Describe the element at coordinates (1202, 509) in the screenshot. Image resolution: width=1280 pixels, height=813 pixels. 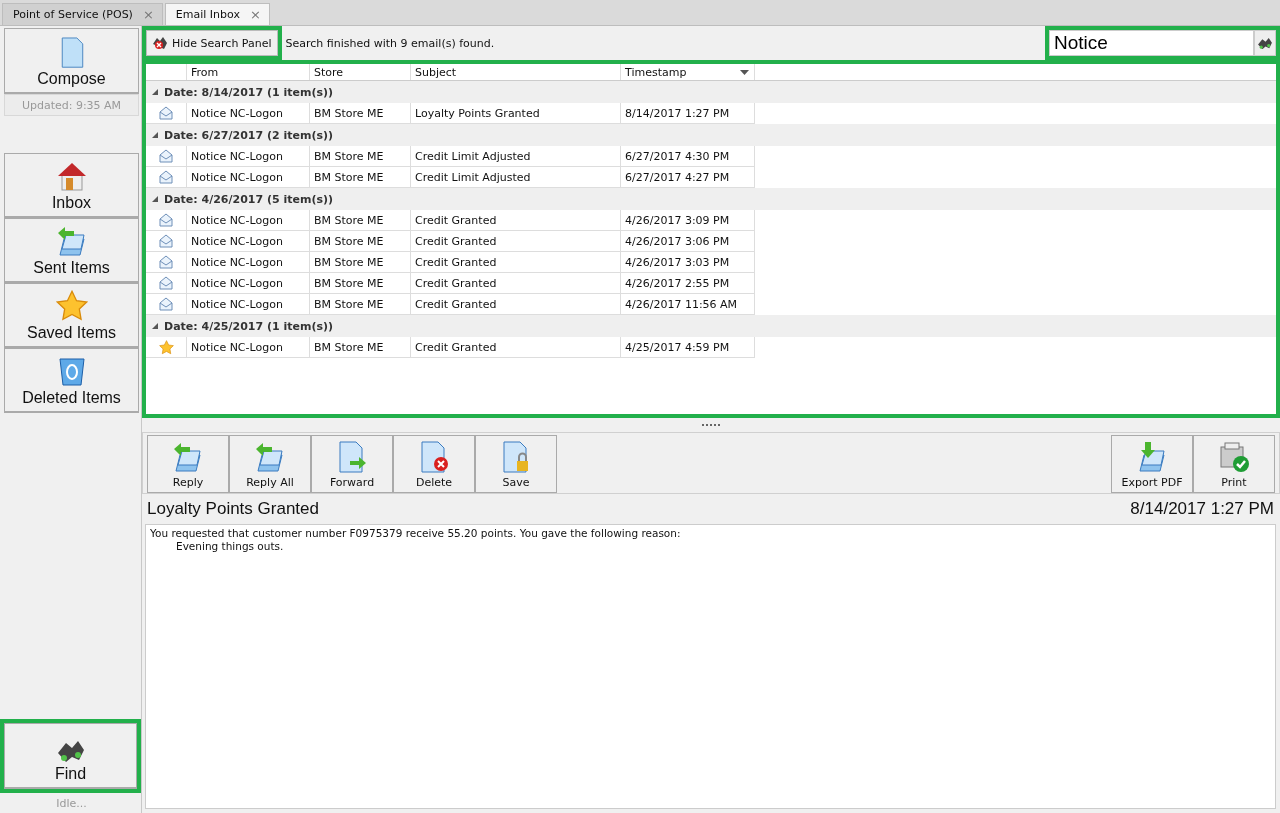
I see `message-timestamp: 8/14/2017 1:27 PM` at that location.